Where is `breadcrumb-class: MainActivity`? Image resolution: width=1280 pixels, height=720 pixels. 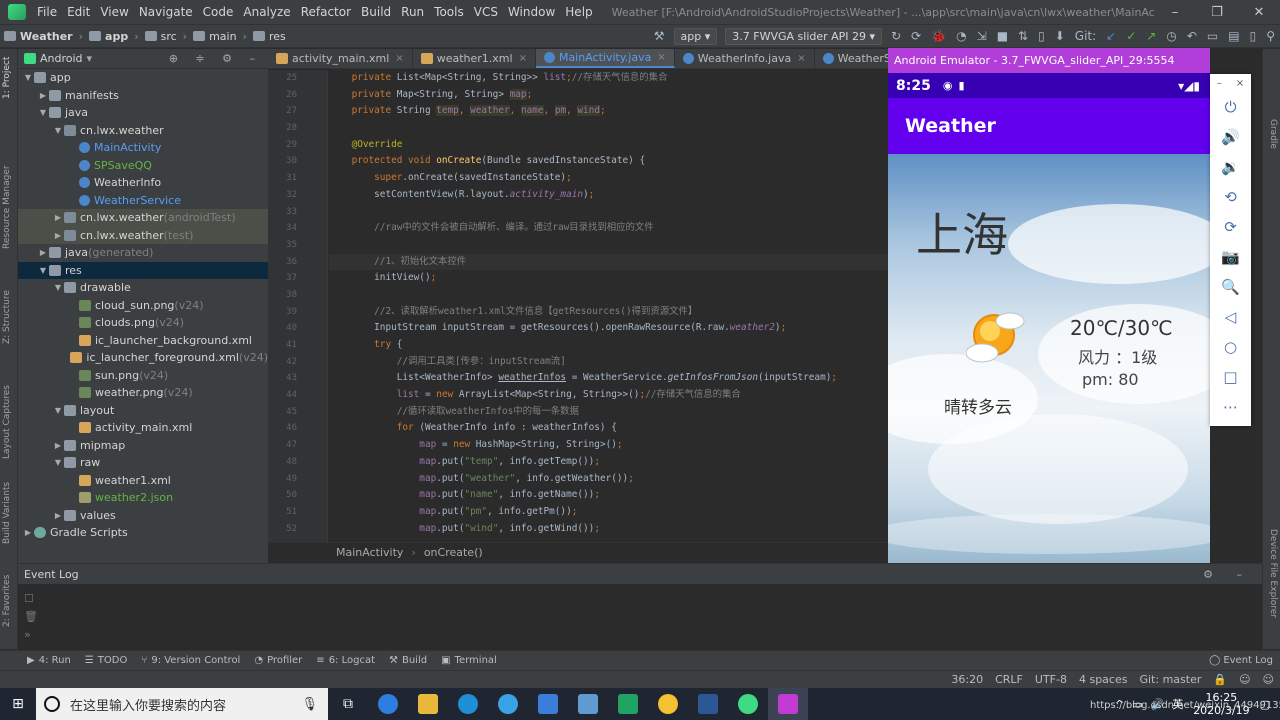 breadcrumb-class: MainActivity is located at coordinates (369, 552).